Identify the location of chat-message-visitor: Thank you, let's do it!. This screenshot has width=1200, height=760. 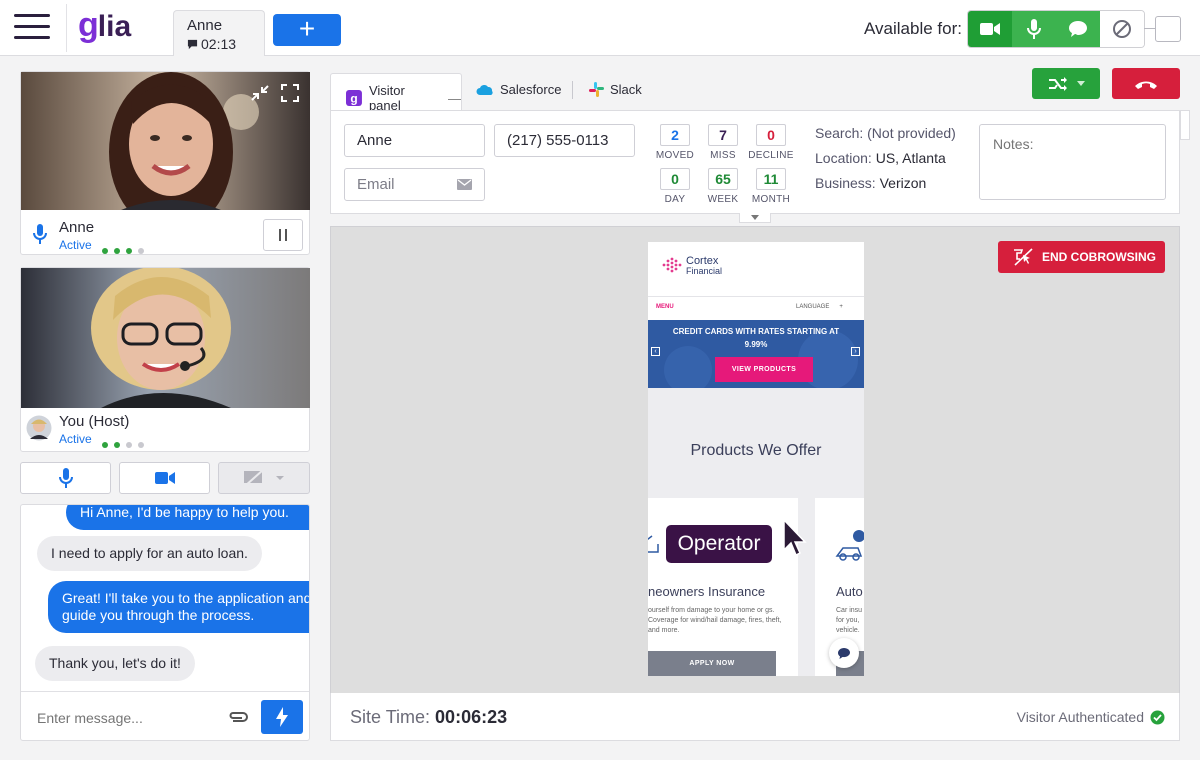
(115, 663).